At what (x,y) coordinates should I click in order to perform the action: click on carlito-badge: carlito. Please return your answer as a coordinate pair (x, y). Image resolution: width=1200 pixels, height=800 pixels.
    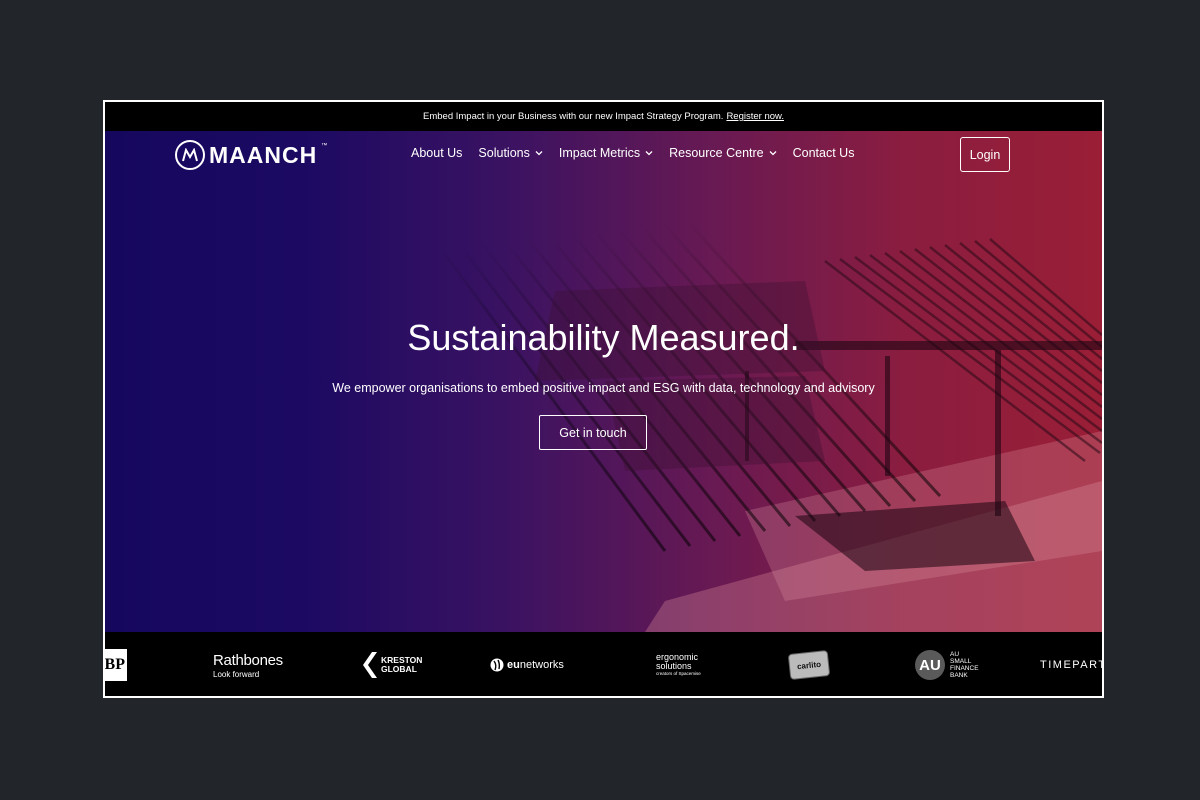
    Looking at the image, I should click on (809, 665).